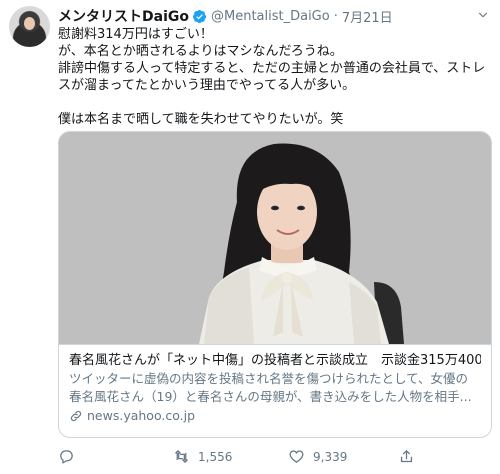  I want to click on card-description-line: ツイッターに虚偽の内容を投稿され名誉を傷つけられたとして、女優の, so click(269, 378).